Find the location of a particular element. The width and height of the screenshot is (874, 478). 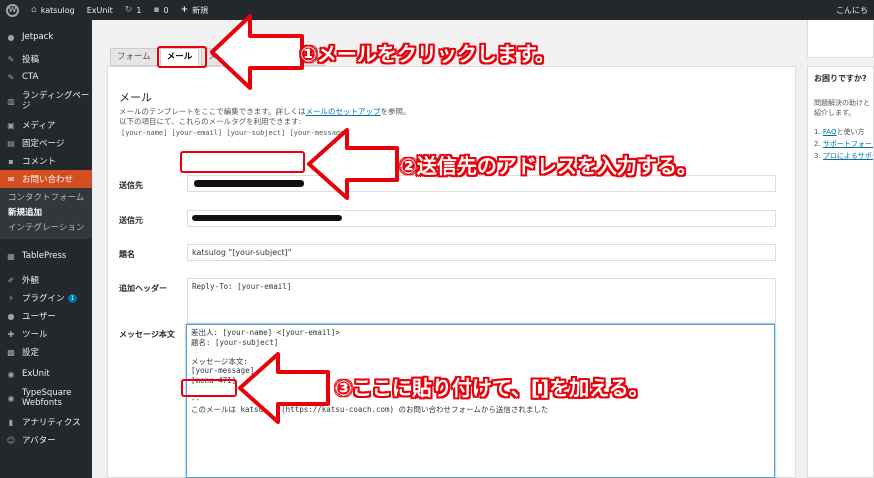

help-text-line: 紹介します。 is located at coordinates (835, 113).